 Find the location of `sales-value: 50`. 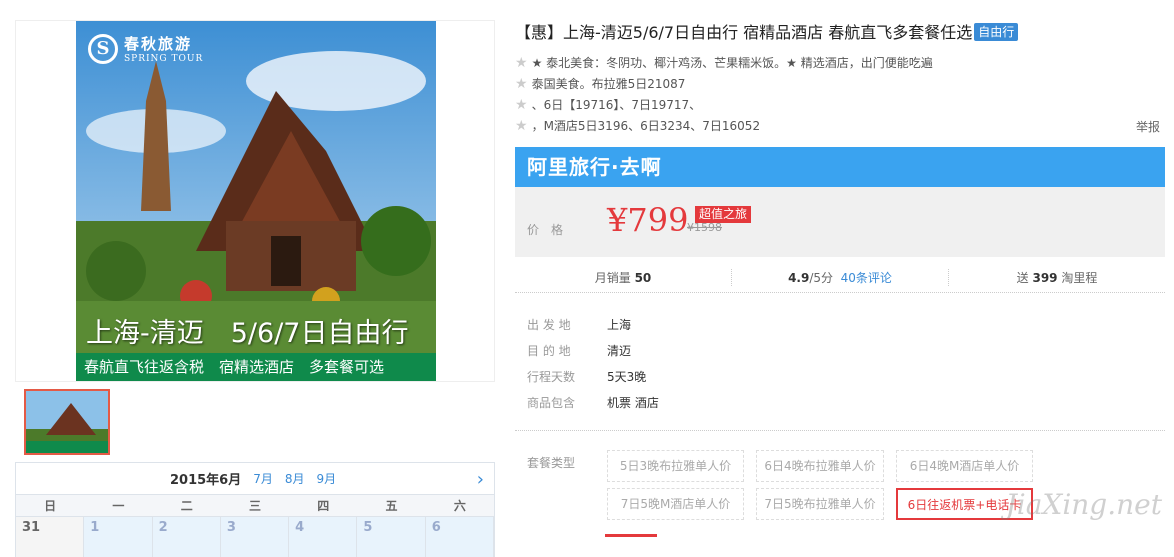

sales-value: 50 is located at coordinates (643, 278).